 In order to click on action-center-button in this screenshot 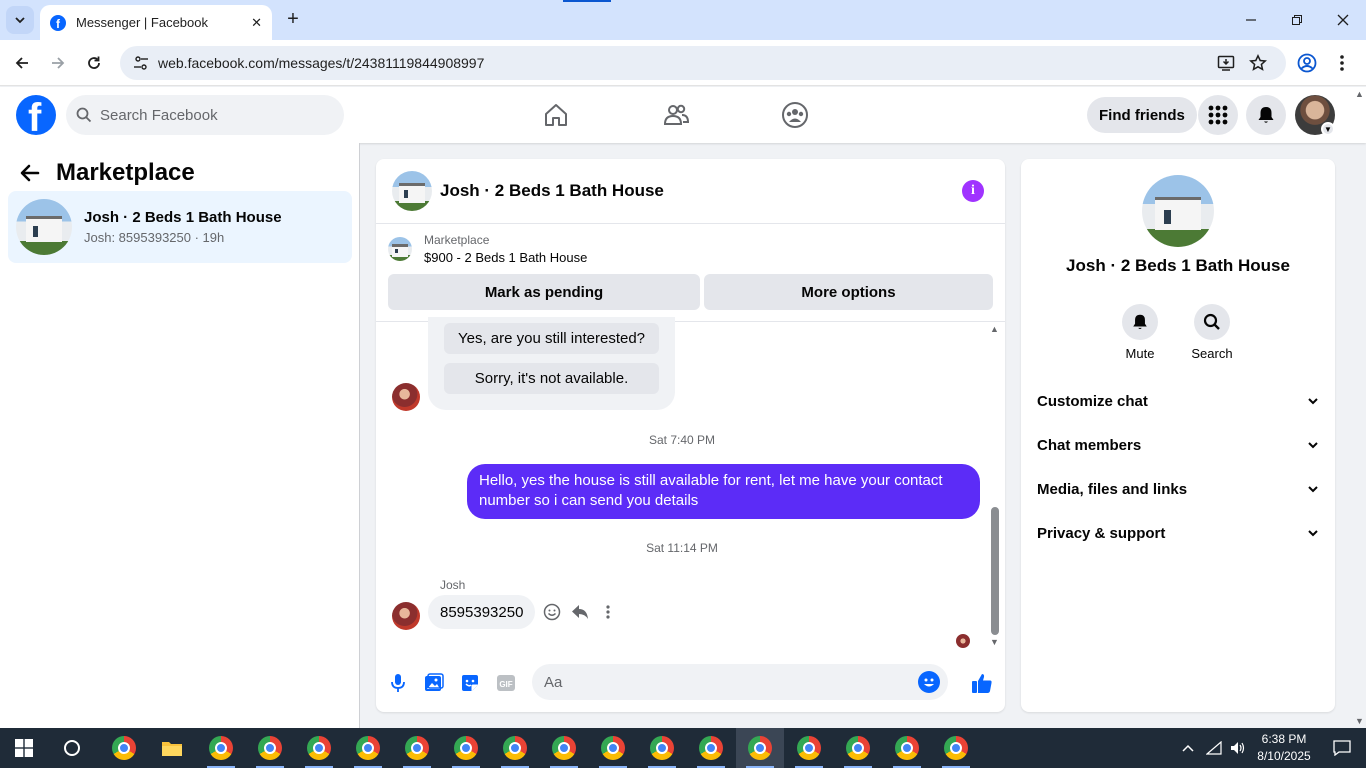, I will do `click(1342, 748)`.